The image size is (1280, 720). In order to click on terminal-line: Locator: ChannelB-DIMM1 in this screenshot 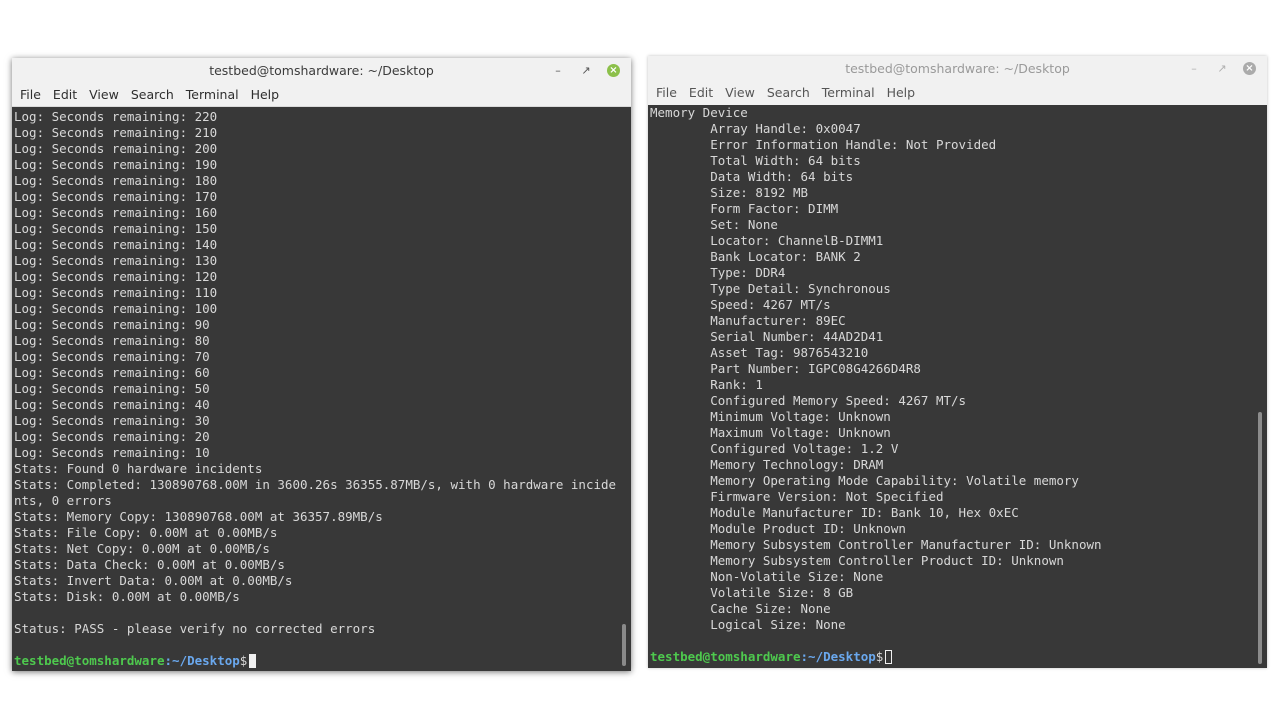, I will do `click(767, 240)`.